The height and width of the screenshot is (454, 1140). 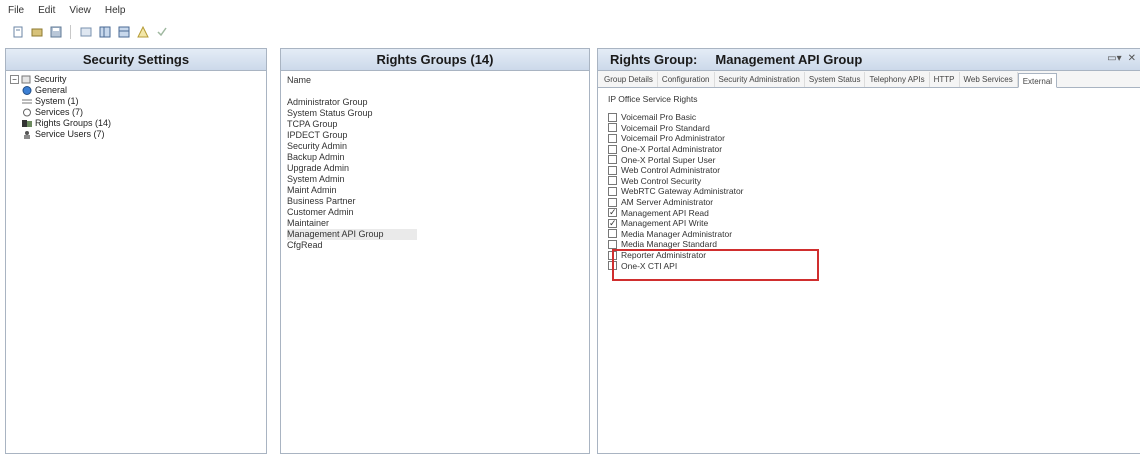 What do you see at coordinates (869, 117) in the screenshot?
I see `right-voicemail-pro-basic: Voicemail Pro Basic` at bounding box center [869, 117].